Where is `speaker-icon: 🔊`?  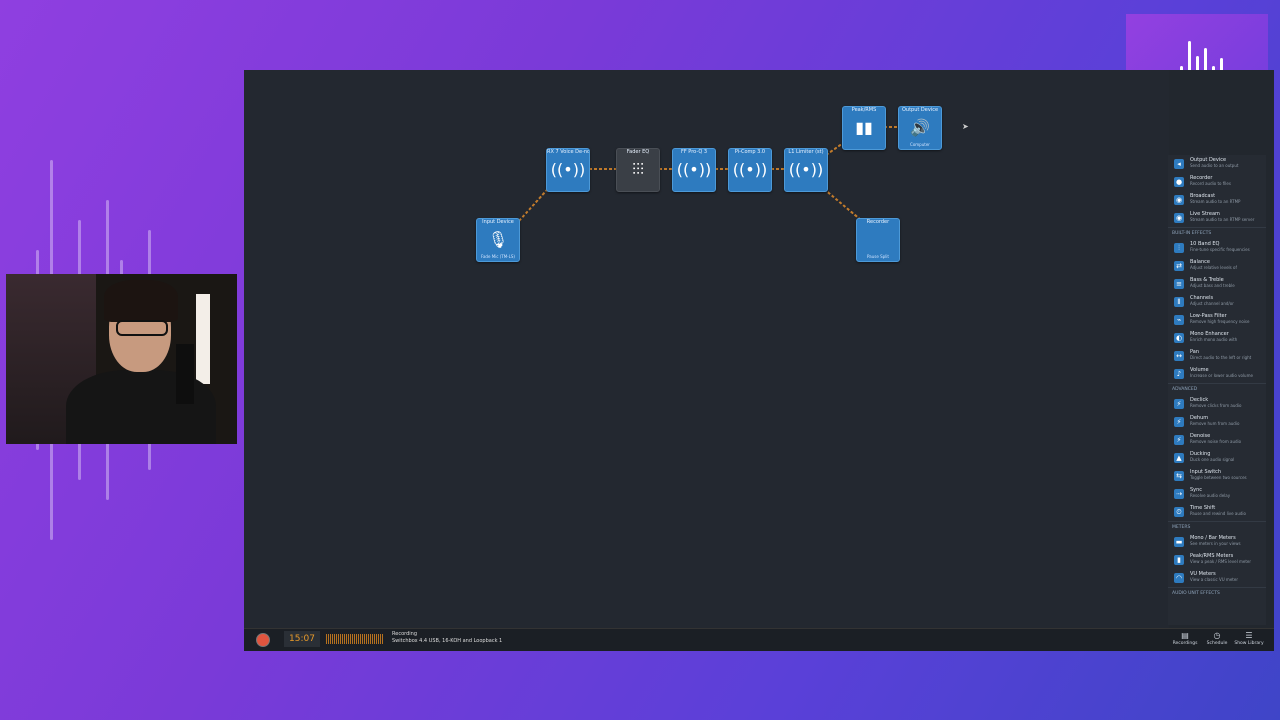 speaker-icon: 🔊 is located at coordinates (920, 127).